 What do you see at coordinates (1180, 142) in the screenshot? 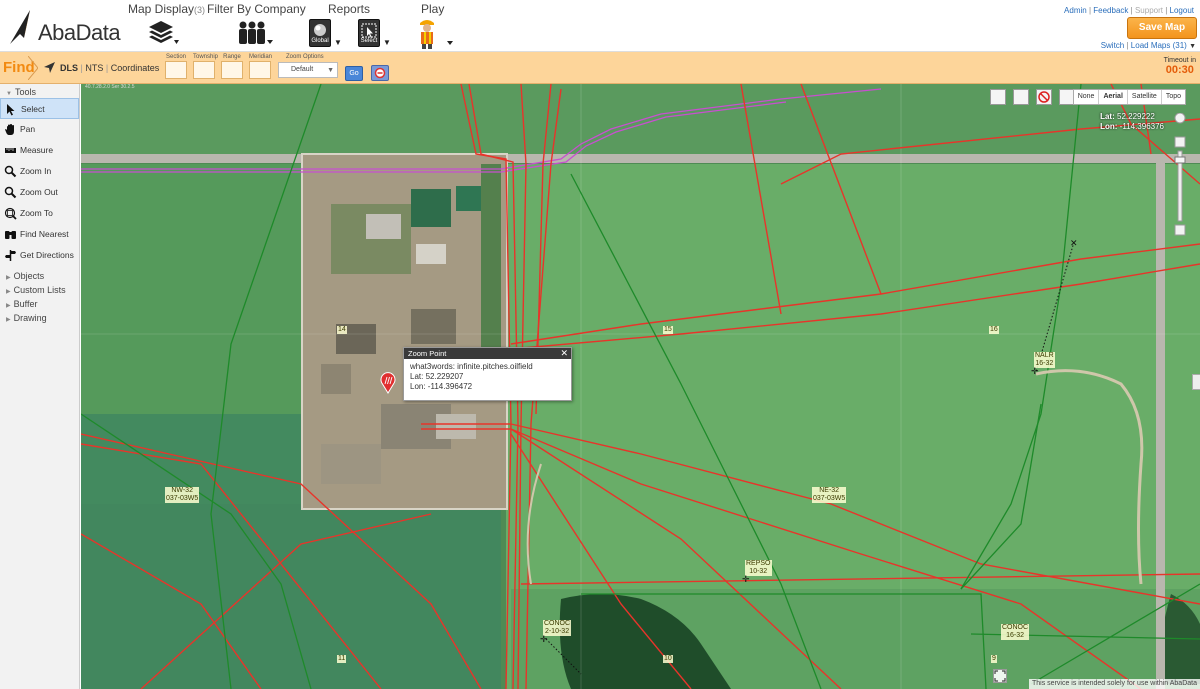
I see `zoom-in-control-icon` at bounding box center [1180, 142].